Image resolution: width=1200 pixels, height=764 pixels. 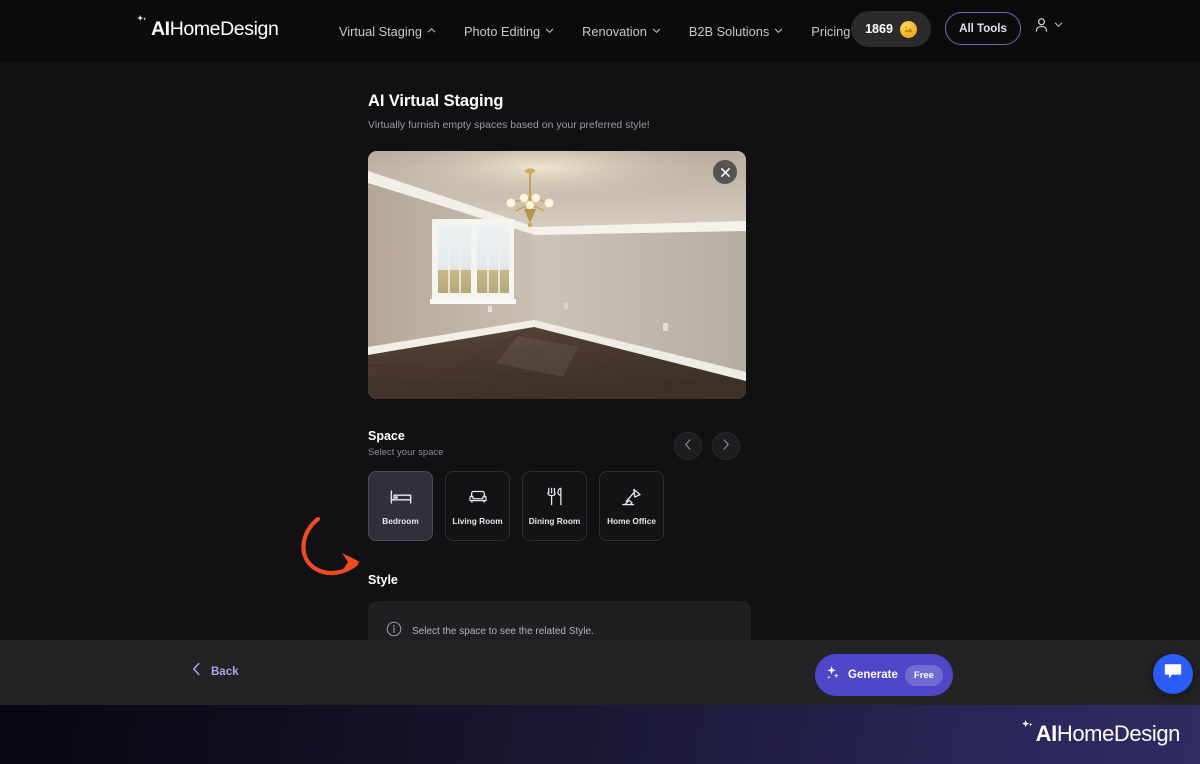 What do you see at coordinates (879, 29) in the screenshot?
I see `credits-amount: 1869` at bounding box center [879, 29].